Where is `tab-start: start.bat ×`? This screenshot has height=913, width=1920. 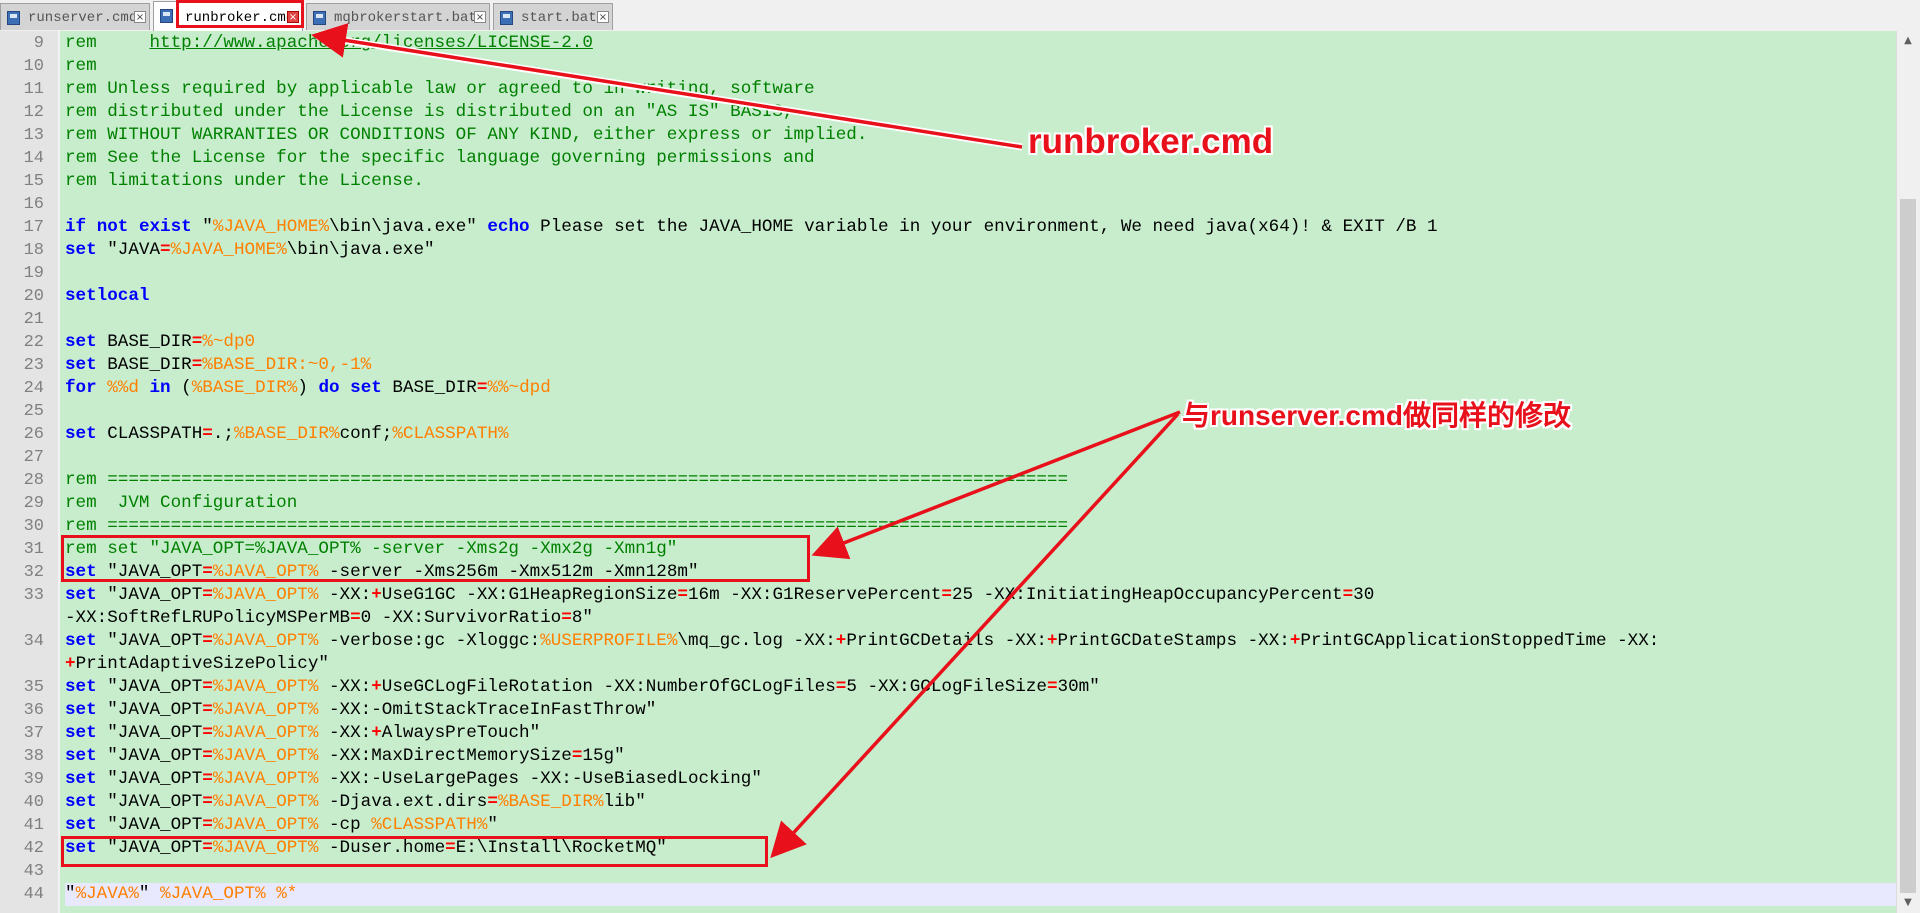
tab-start: start.bat × is located at coordinates (553, 16).